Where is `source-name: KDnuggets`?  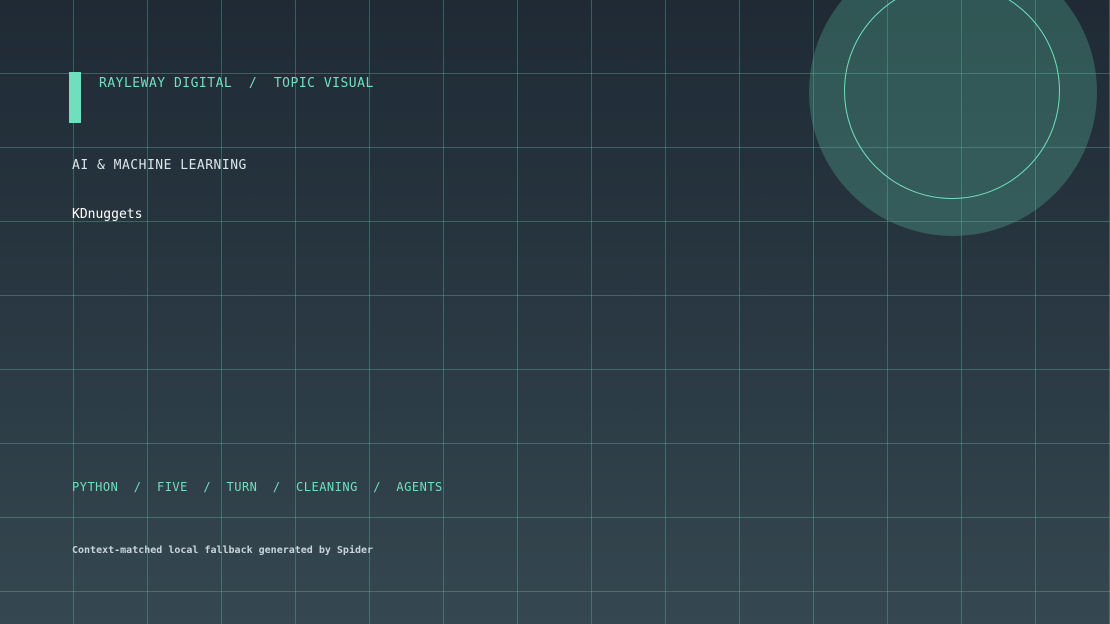 source-name: KDnuggets is located at coordinates (107, 214).